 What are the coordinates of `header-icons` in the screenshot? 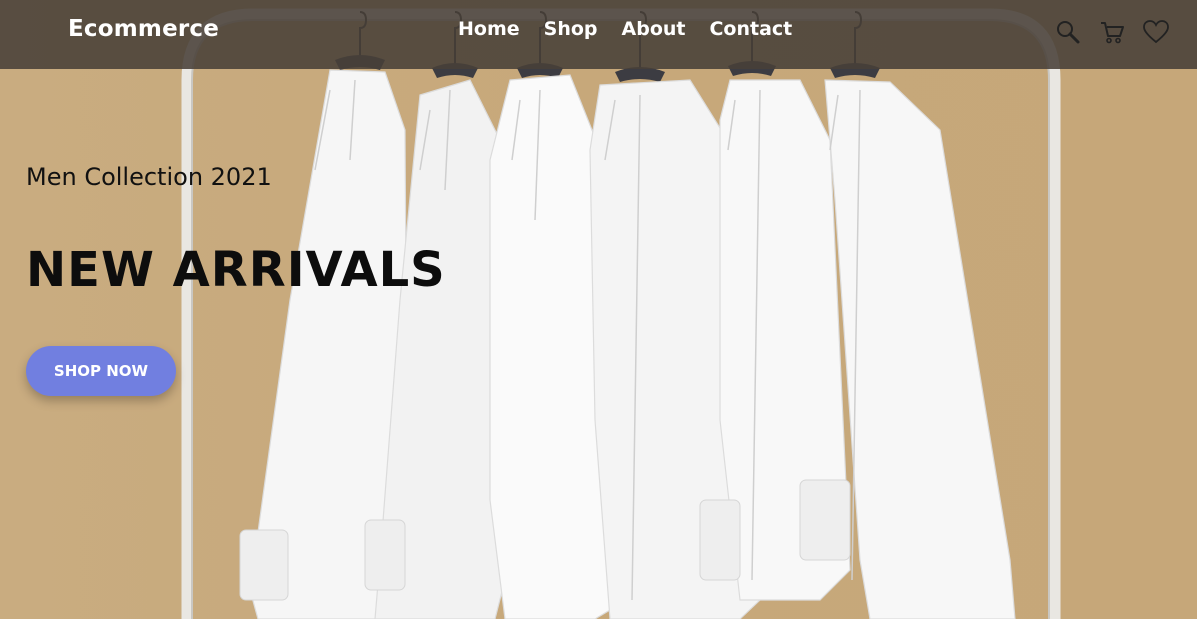 It's located at (1112, 32).